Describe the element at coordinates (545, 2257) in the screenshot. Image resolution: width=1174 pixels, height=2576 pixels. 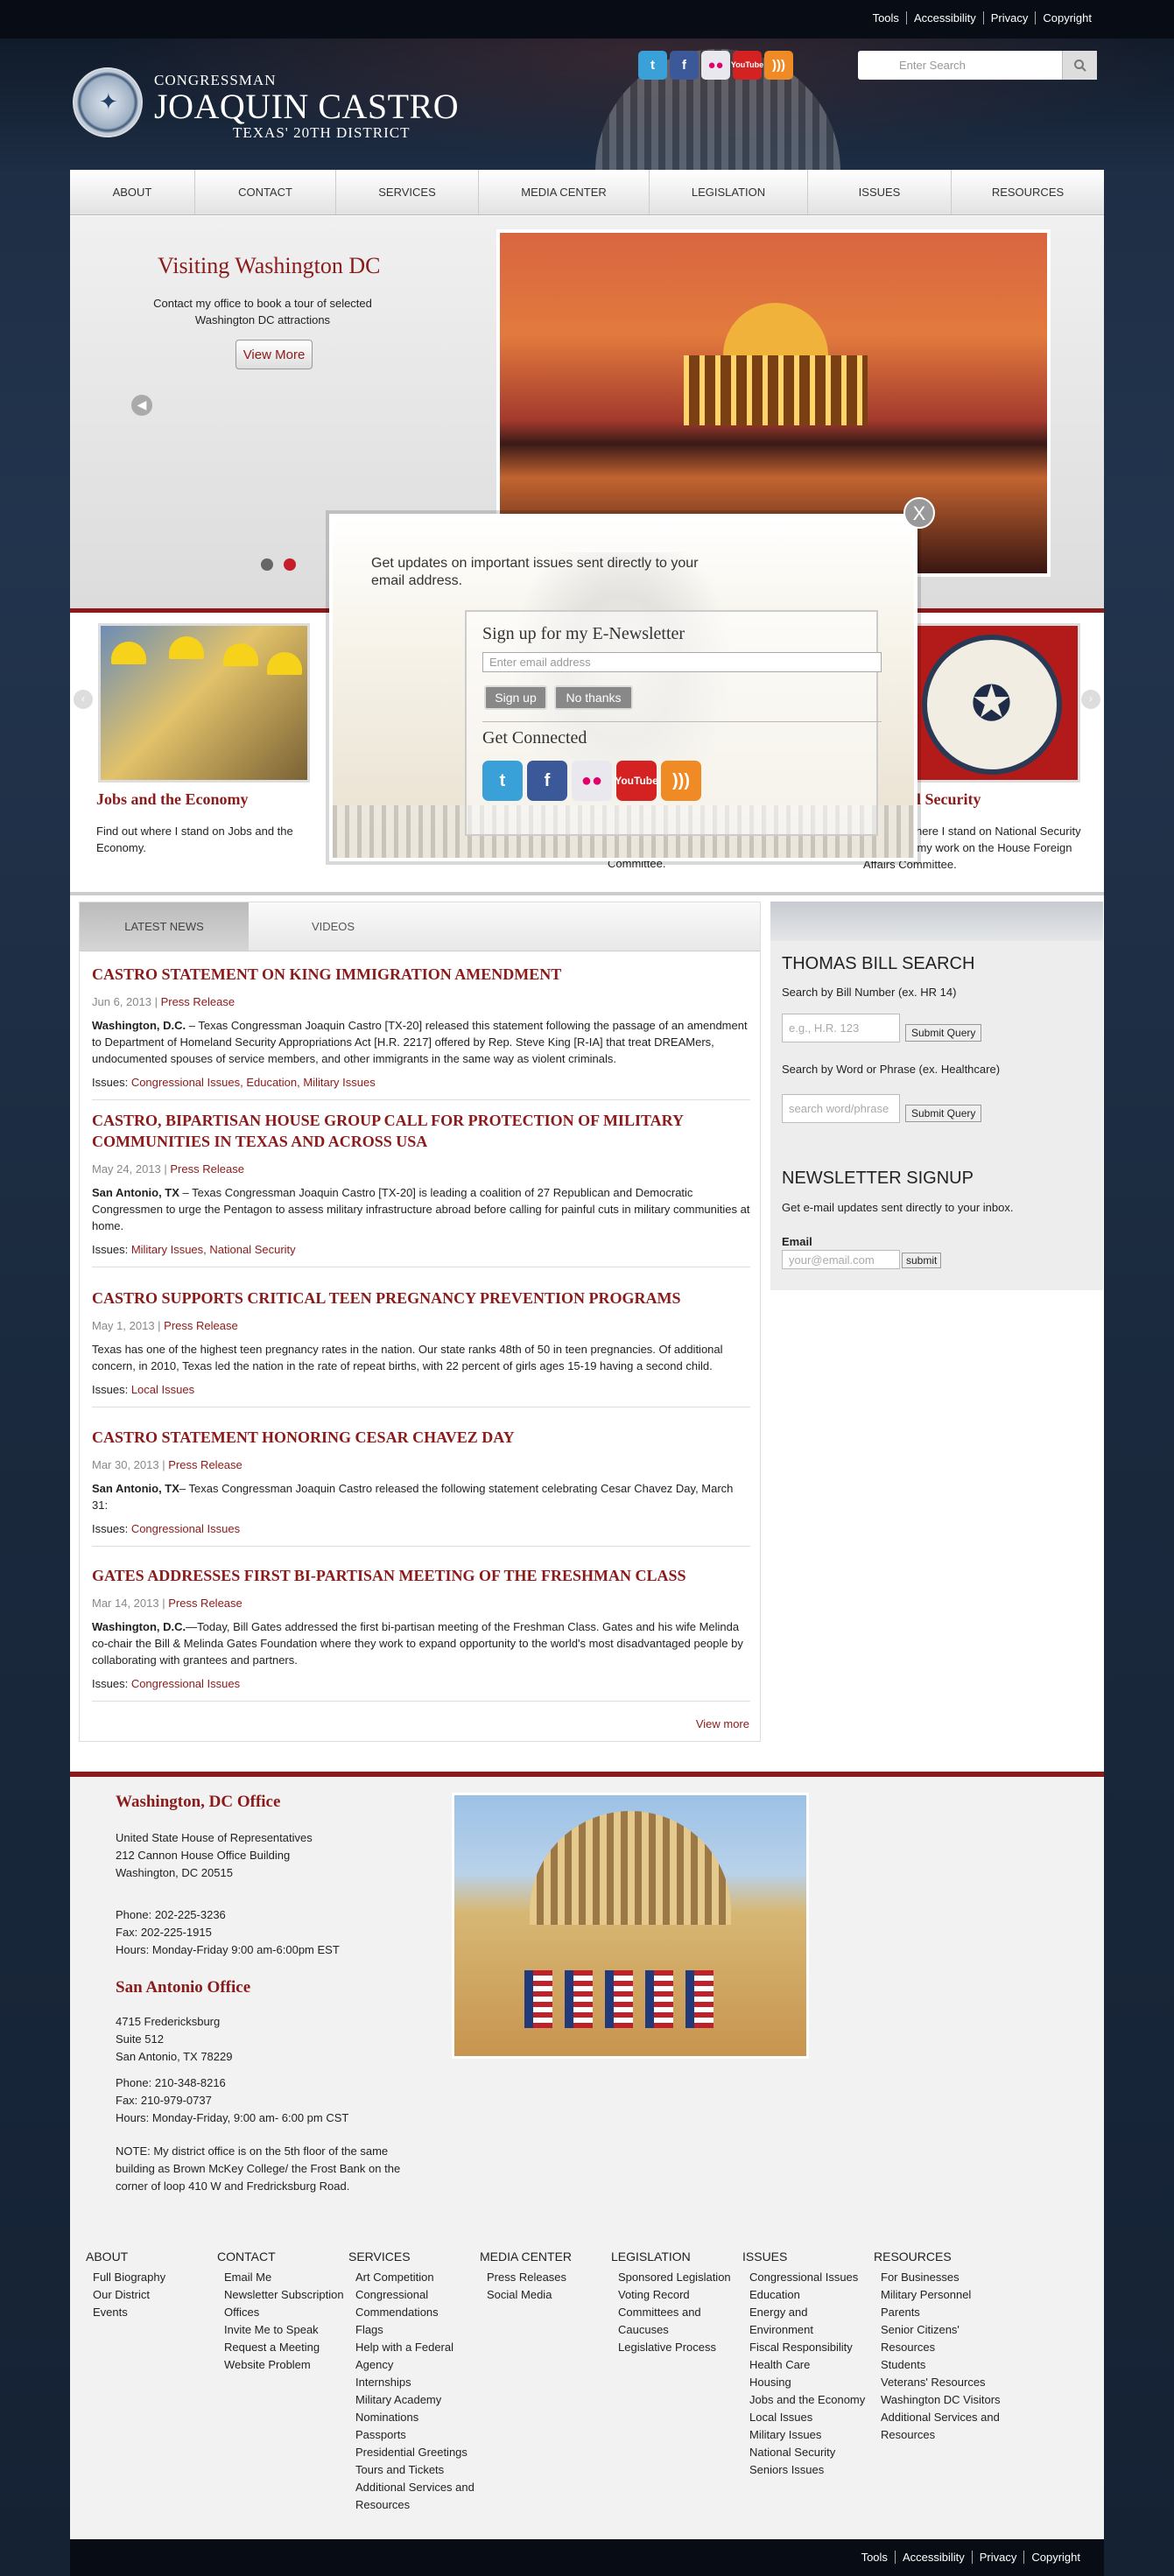
I see `footer-col-title: MEDIA CENTER` at that location.